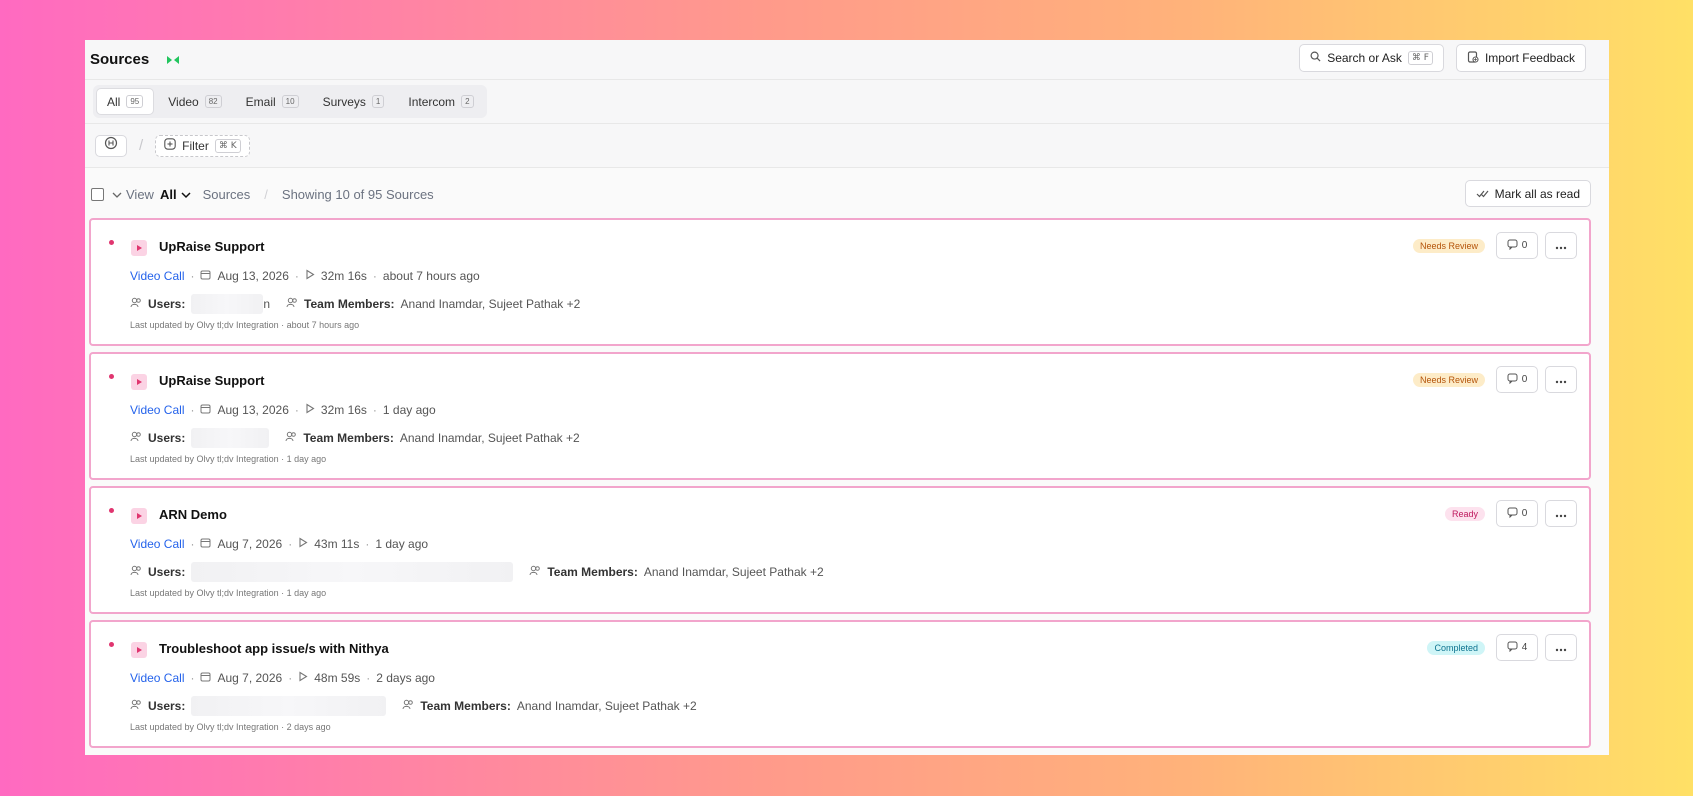 The width and height of the screenshot is (1693, 796). Describe the element at coordinates (1529, 58) in the screenshot. I see `import-label: Import Feedback` at that location.